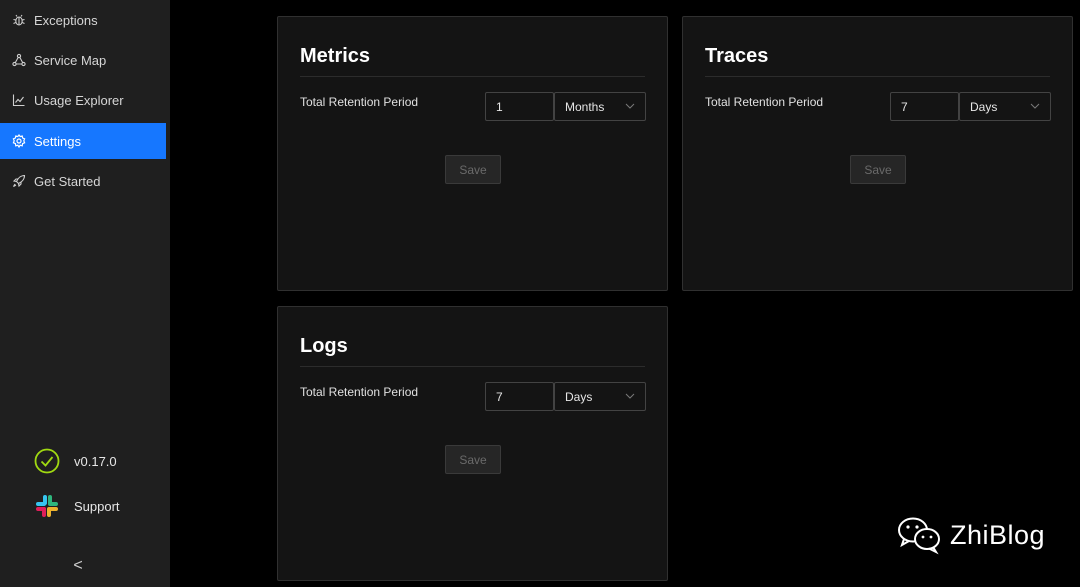  Describe the element at coordinates (919, 535) in the screenshot. I see `wechat-icon` at that location.